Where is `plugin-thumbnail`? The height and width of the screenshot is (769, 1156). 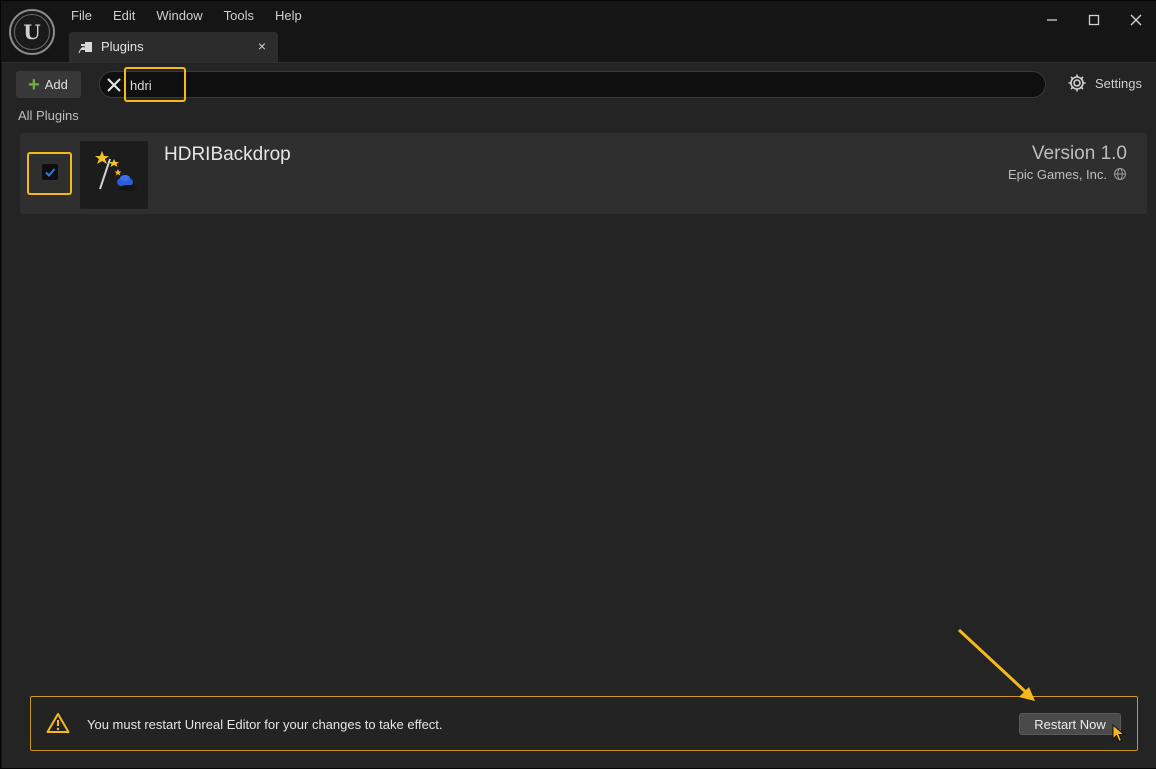 plugin-thumbnail is located at coordinates (114, 175).